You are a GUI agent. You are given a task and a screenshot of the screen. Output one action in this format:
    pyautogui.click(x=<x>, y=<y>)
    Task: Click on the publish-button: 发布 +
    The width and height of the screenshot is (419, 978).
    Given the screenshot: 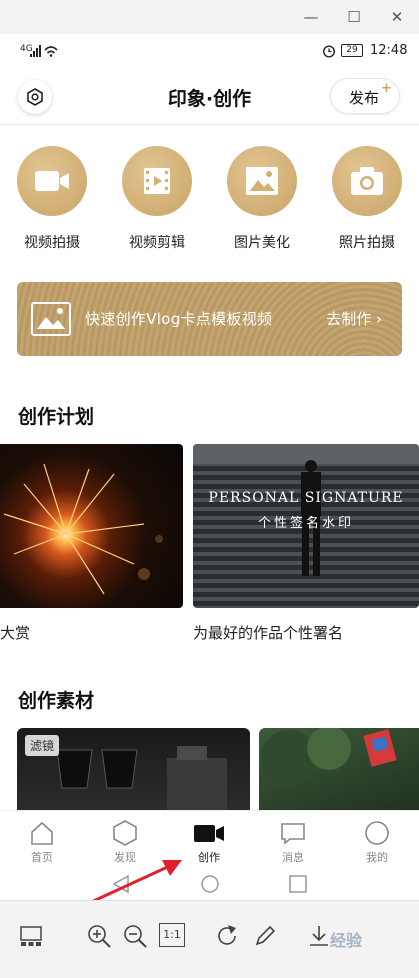 What is the action you would take?
    pyautogui.click(x=365, y=96)
    